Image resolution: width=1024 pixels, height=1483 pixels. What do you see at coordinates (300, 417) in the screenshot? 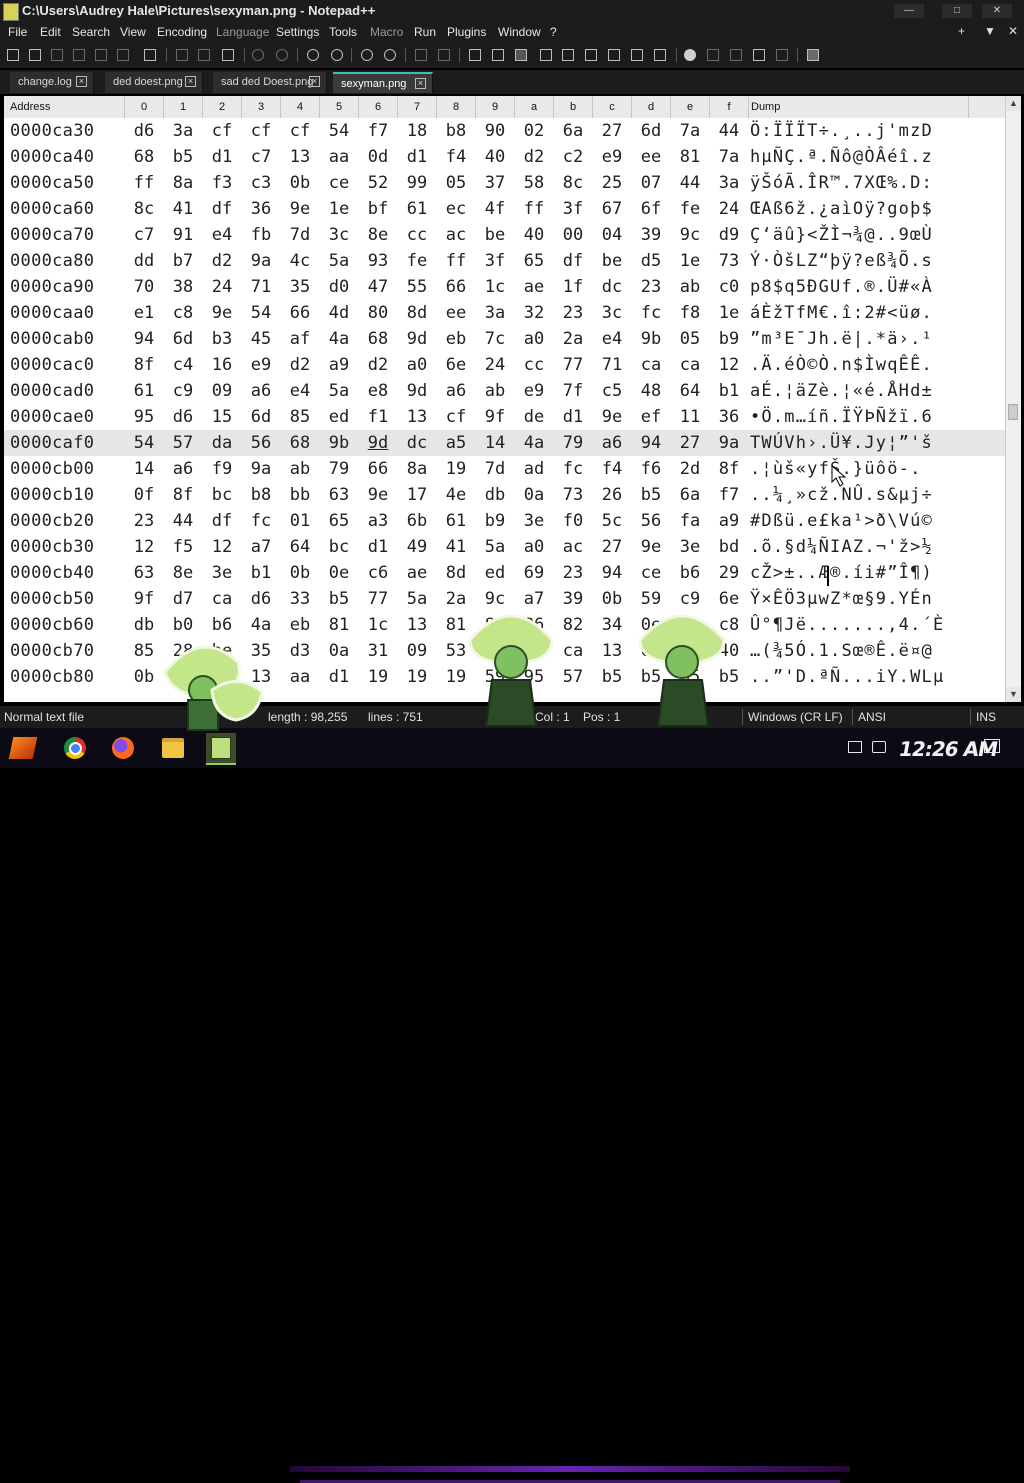
I see `hex-byte: 85` at bounding box center [300, 417].